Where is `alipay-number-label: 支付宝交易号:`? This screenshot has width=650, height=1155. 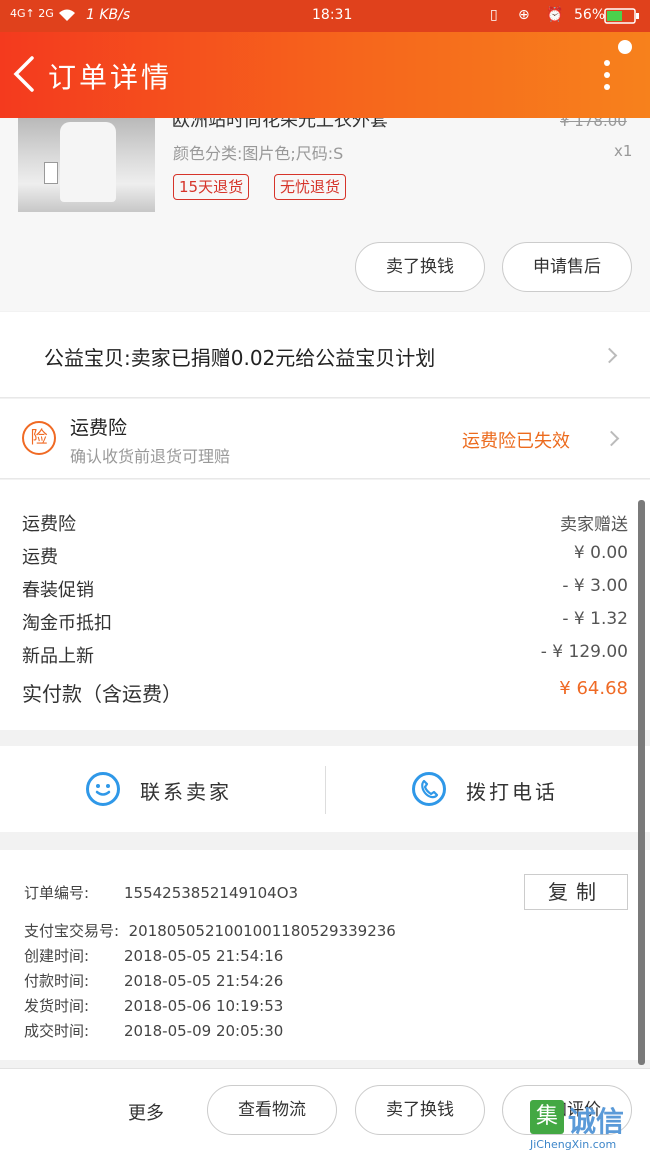 alipay-number-label: 支付宝交易号: is located at coordinates (72, 931).